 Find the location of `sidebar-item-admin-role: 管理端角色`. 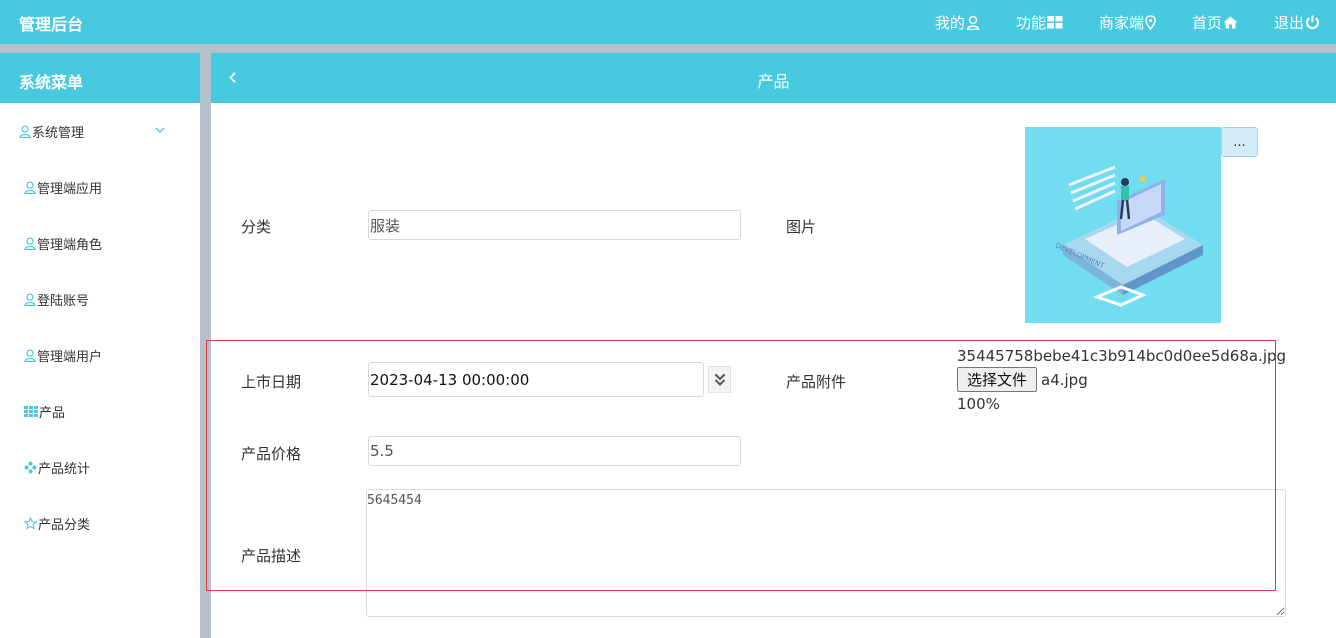

sidebar-item-admin-role: 管理端角色 is located at coordinates (100, 243).